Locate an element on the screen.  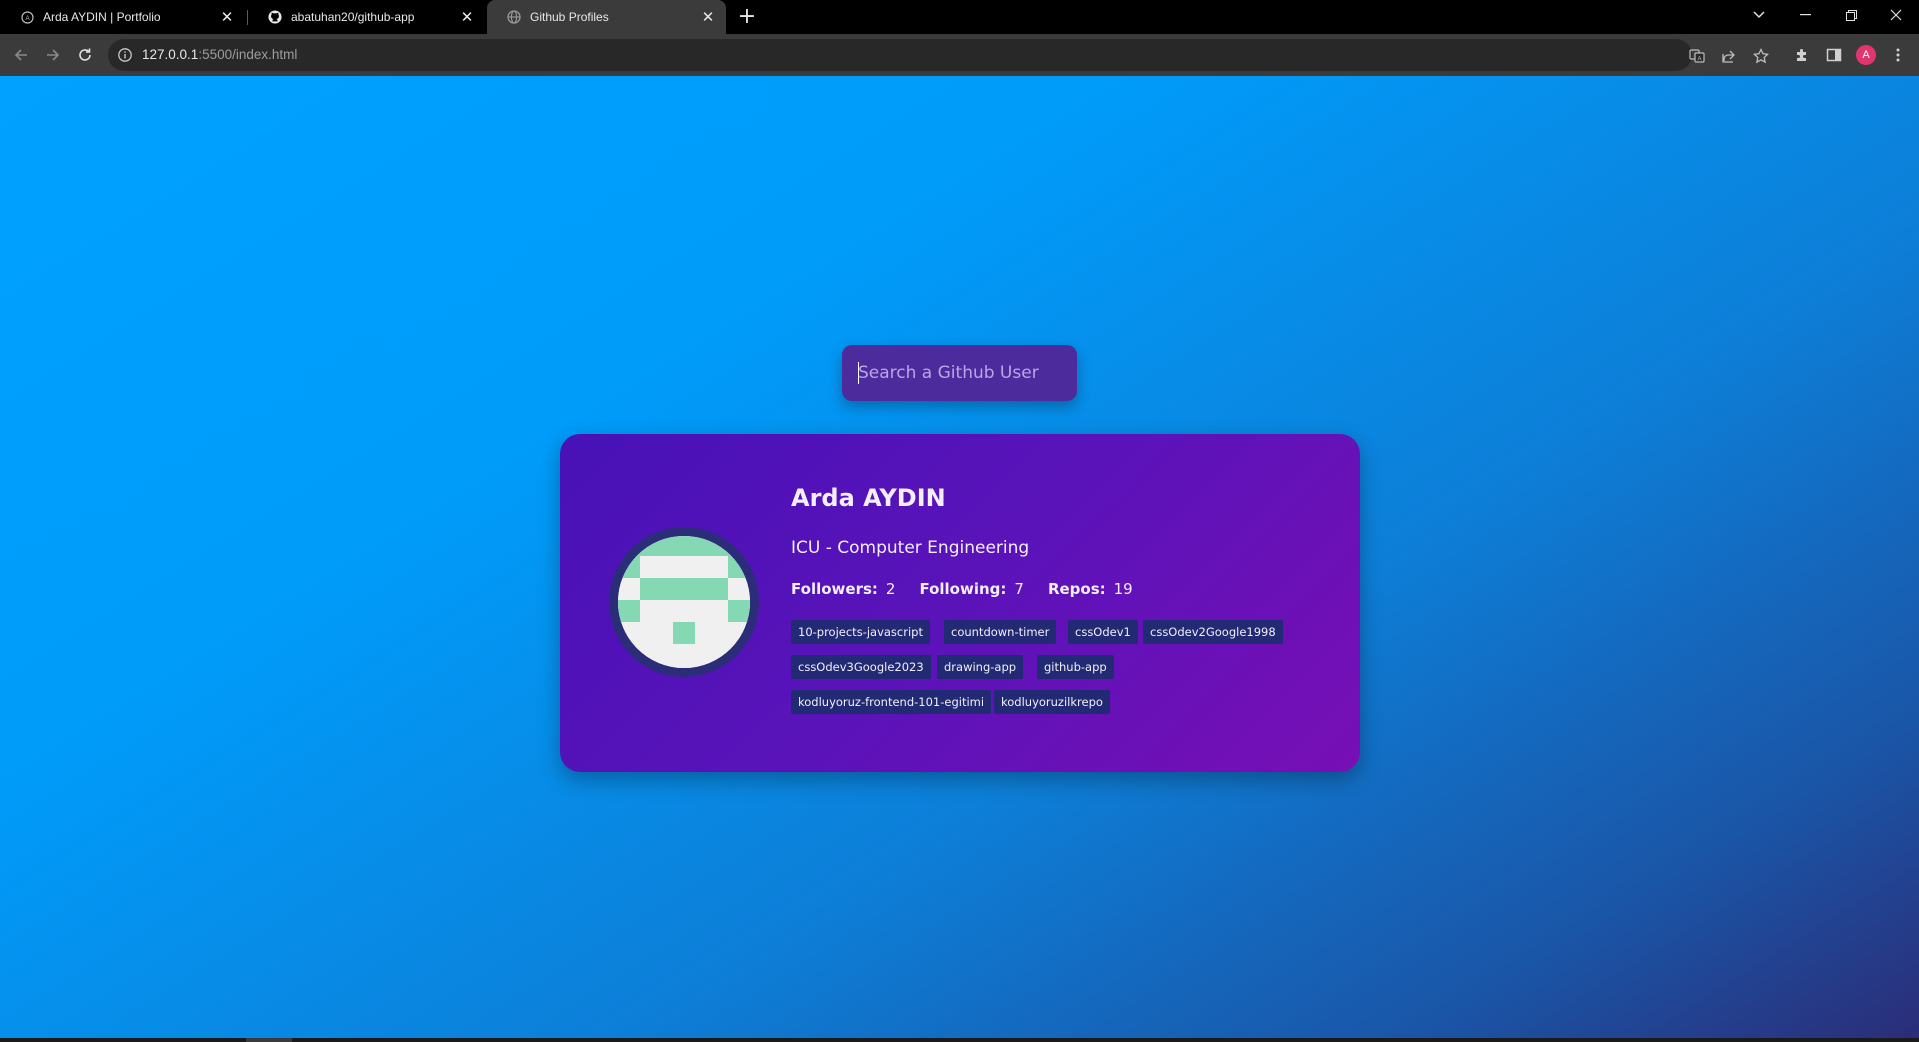
globe-icon is located at coordinates (514, 17).